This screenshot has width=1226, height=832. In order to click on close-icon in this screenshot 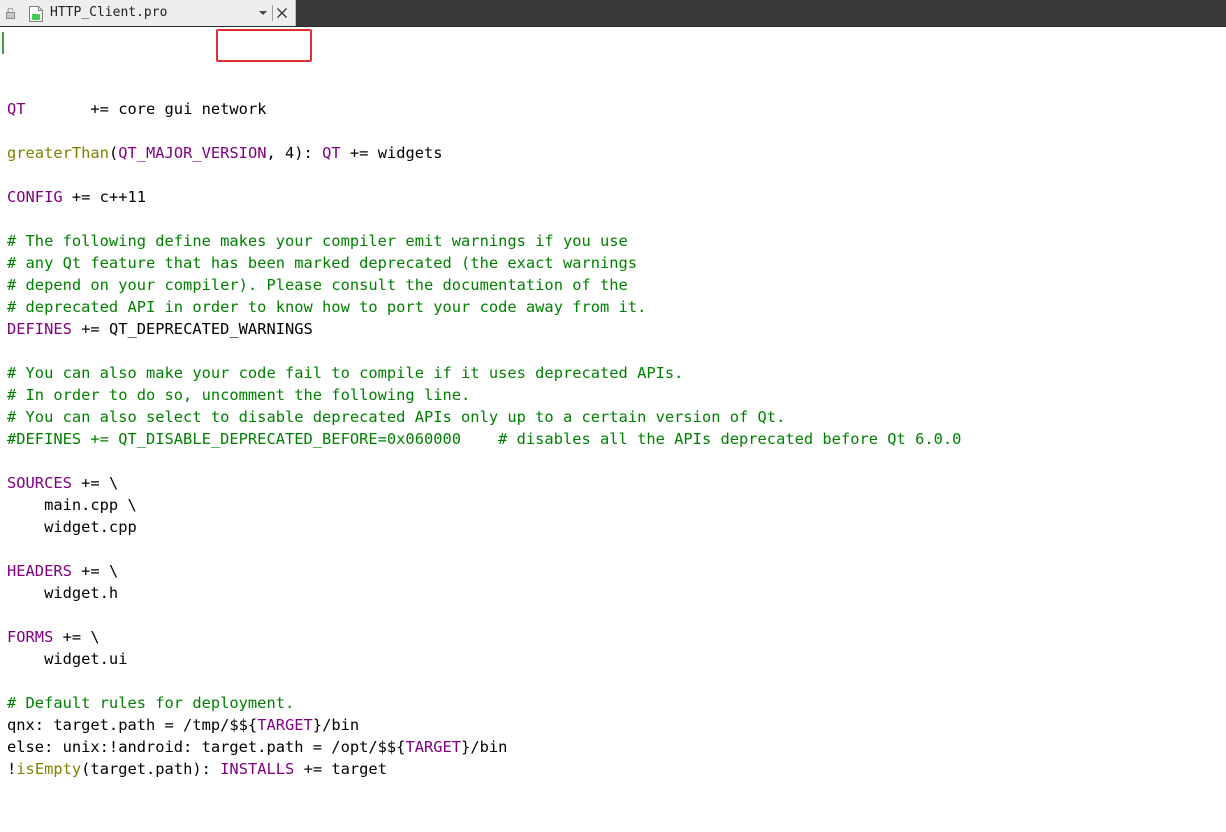, I will do `click(282, 13)`.